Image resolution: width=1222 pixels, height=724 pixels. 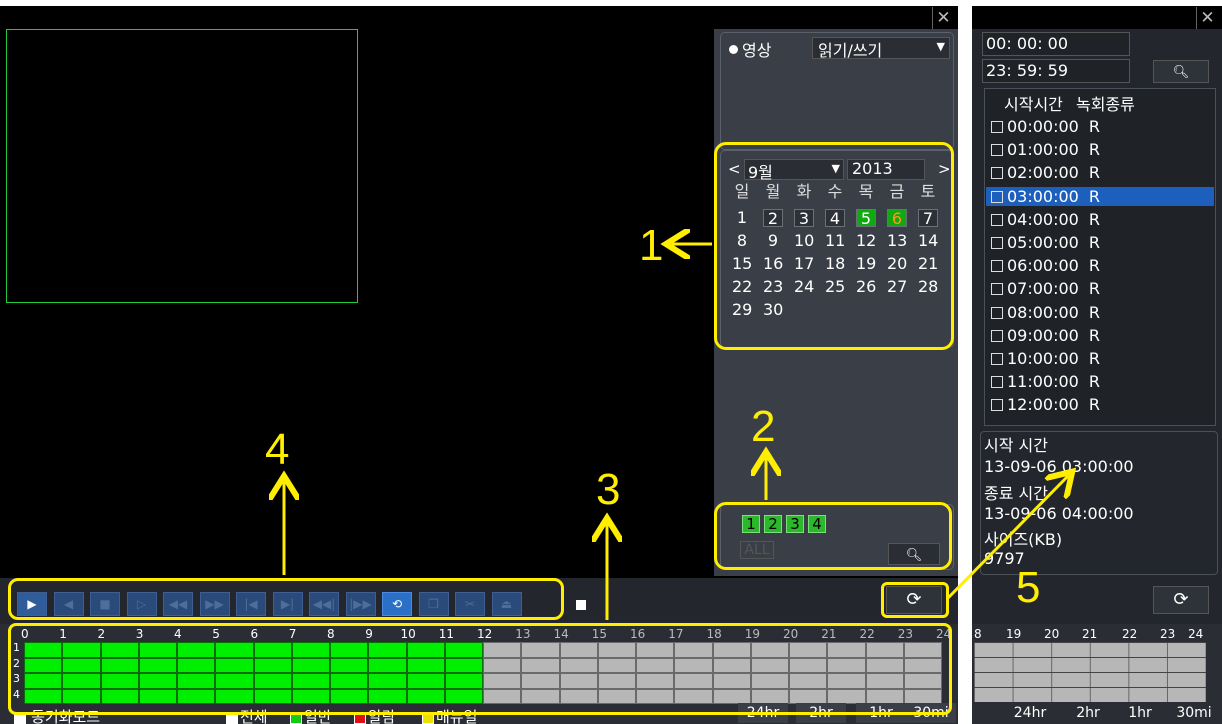 What do you see at coordinates (978, 634) in the screenshot?
I see `timeline-hour-label: 8` at bounding box center [978, 634].